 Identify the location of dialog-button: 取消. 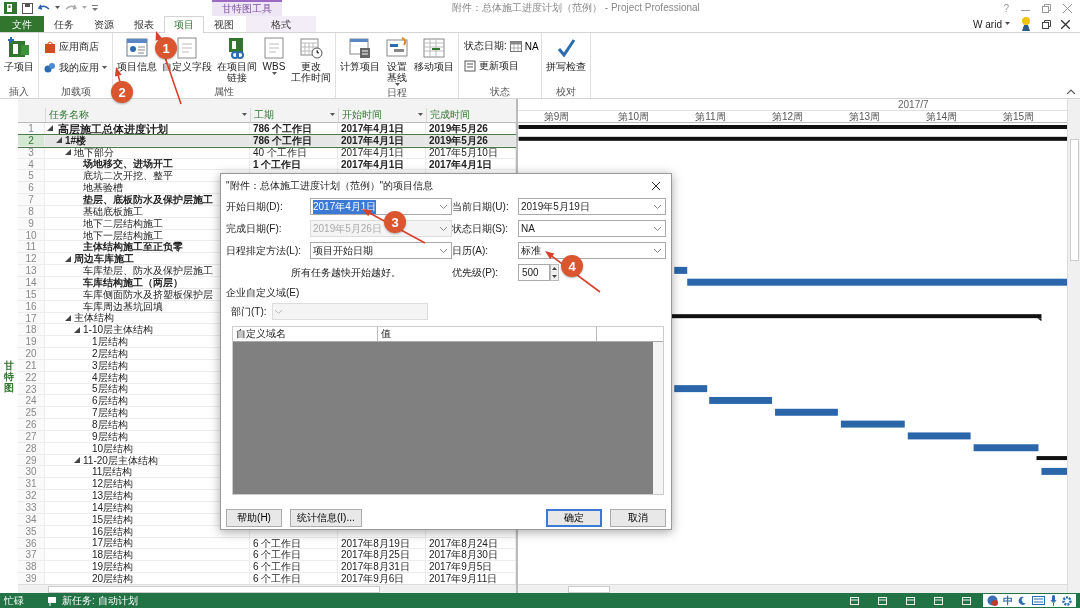
(638, 518).